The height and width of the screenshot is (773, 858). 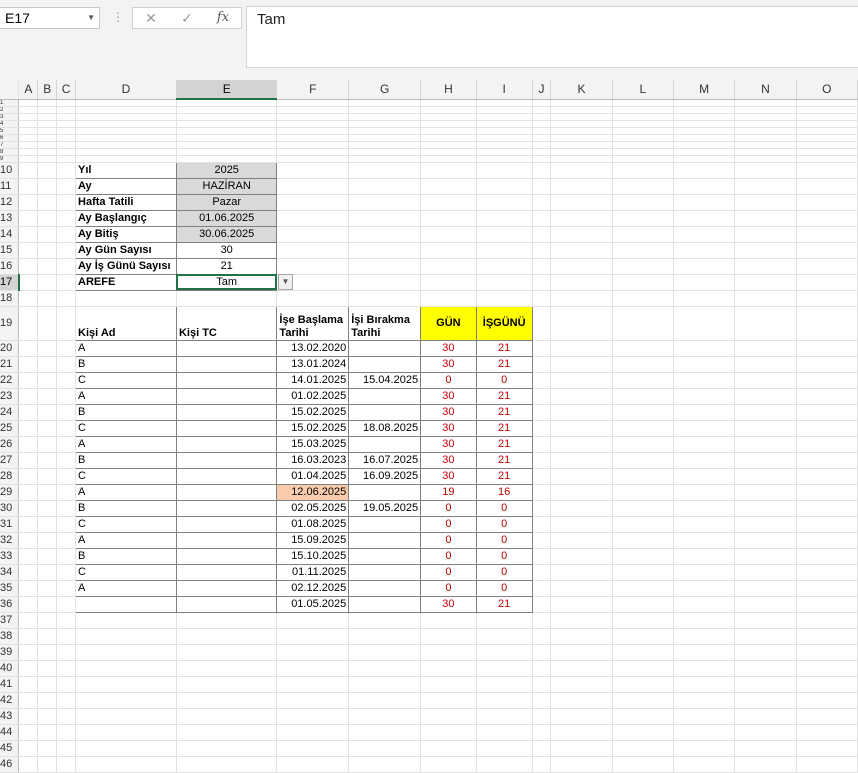 I want to click on cell-j6, so click(x=542, y=138).